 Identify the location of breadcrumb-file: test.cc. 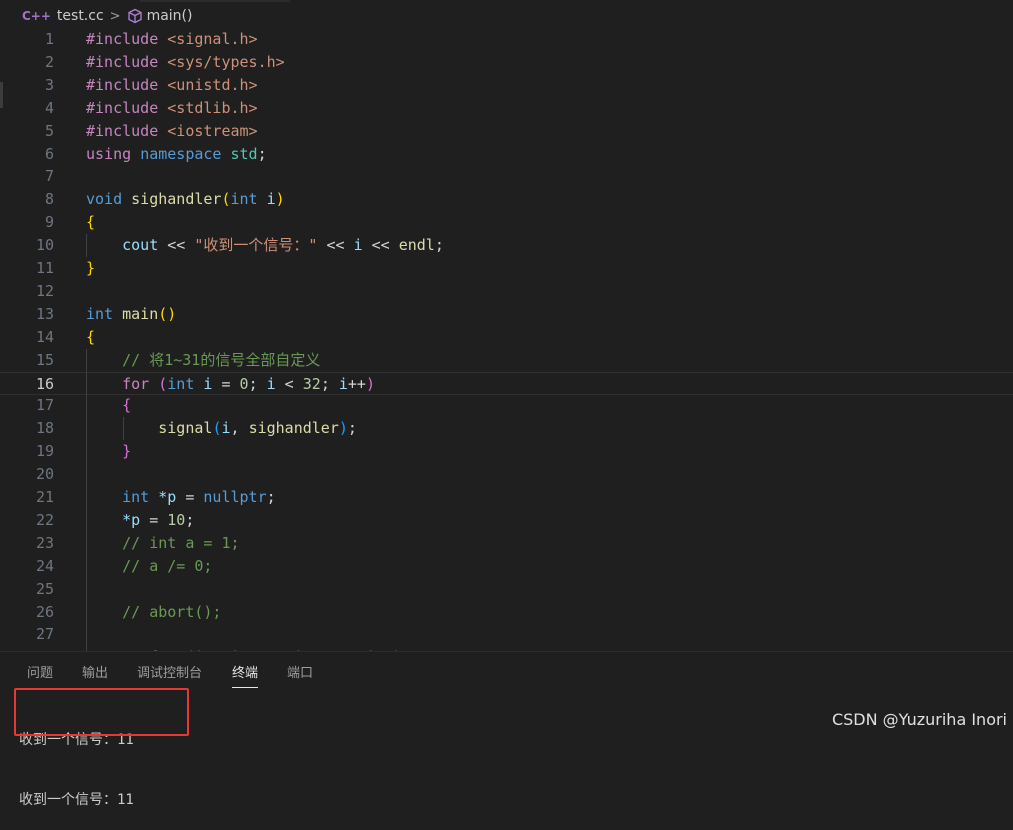
(80, 16).